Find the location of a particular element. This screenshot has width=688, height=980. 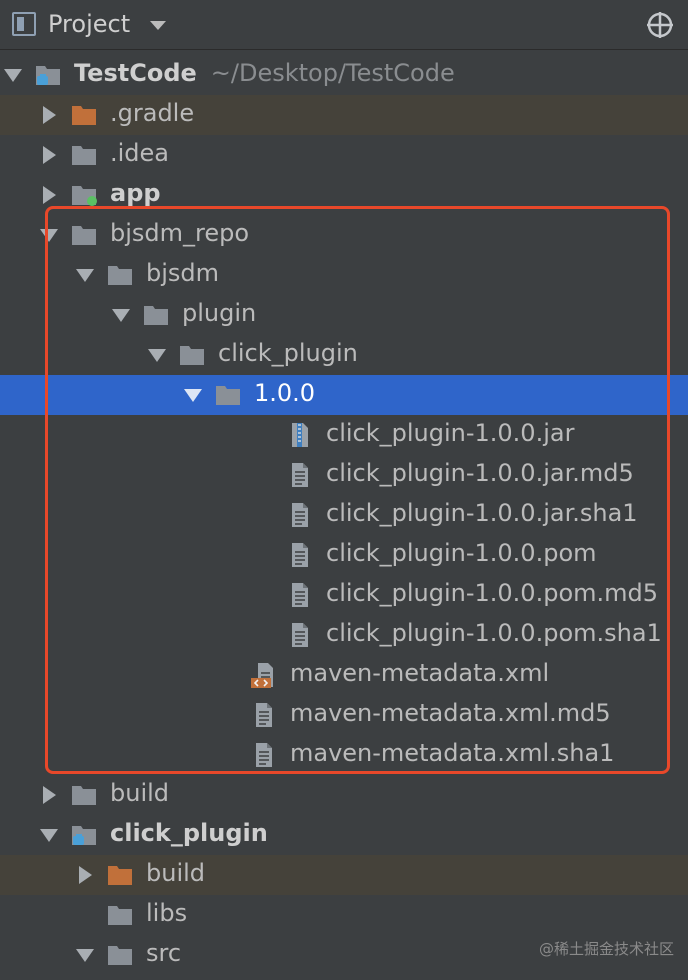

tree-row: click_plugin-1.0.0.jar.md5 is located at coordinates (344, 475).